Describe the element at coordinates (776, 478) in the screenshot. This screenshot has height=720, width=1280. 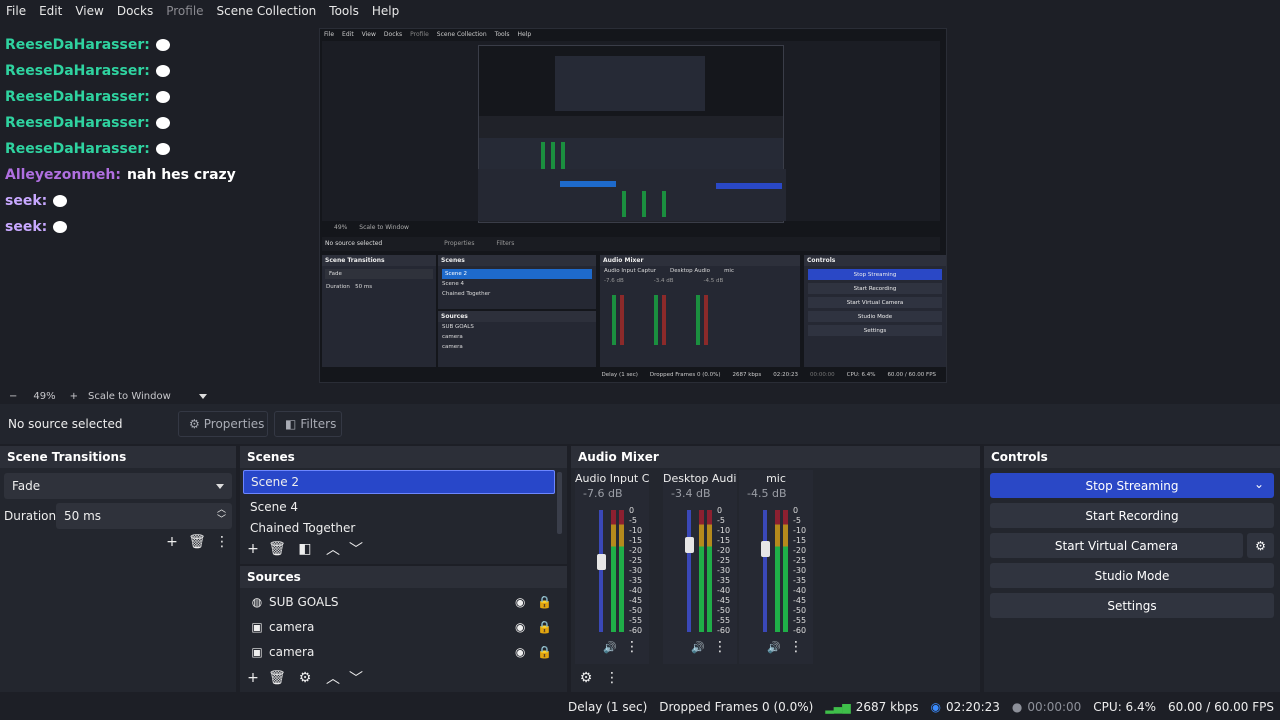
I see `channel-name: mic` at that location.